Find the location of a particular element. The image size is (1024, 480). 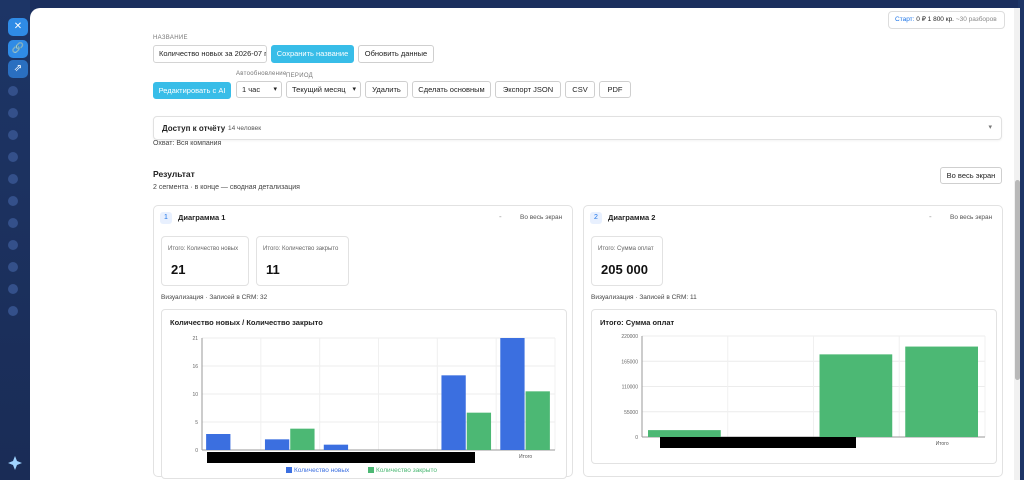

export-json-button: Экспорт JSON is located at coordinates (528, 89).